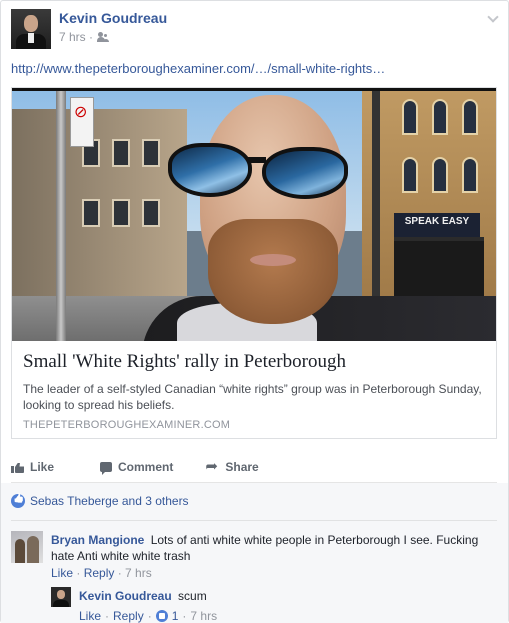  Describe the element at coordinates (305, 173) in the screenshot. I see `image-sunglasses-lens-right` at that location.